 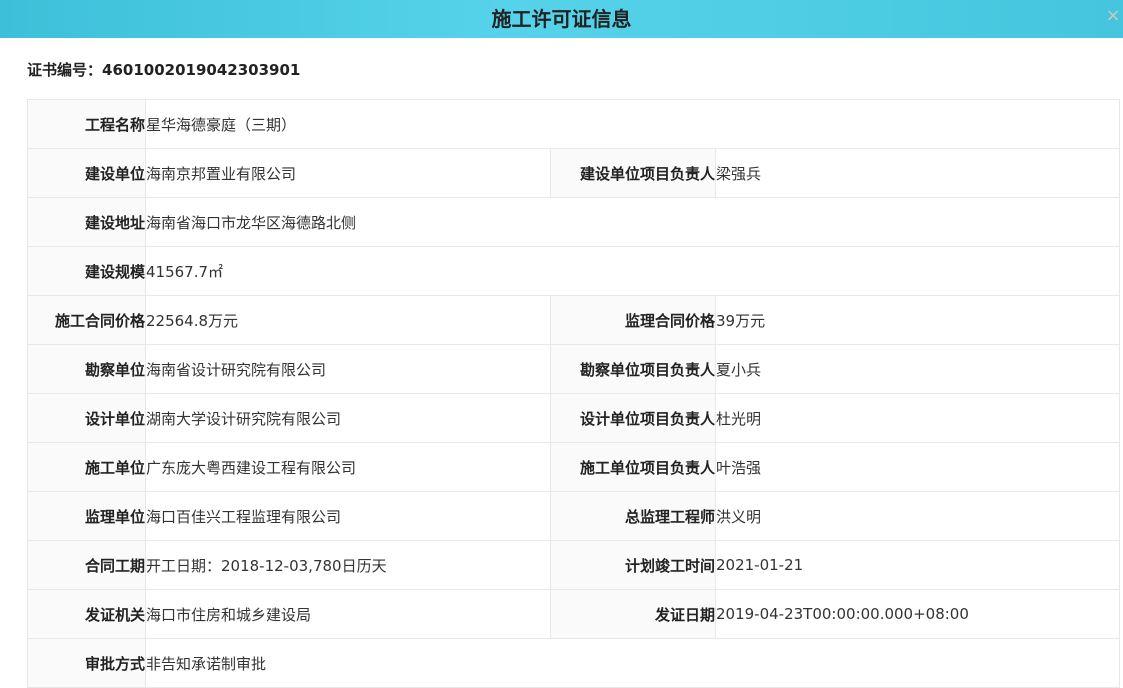 What do you see at coordinates (917, 369) in the screenshot?
I see `survey-manager-value: 夏小兵` at bounding box center [917, 369].